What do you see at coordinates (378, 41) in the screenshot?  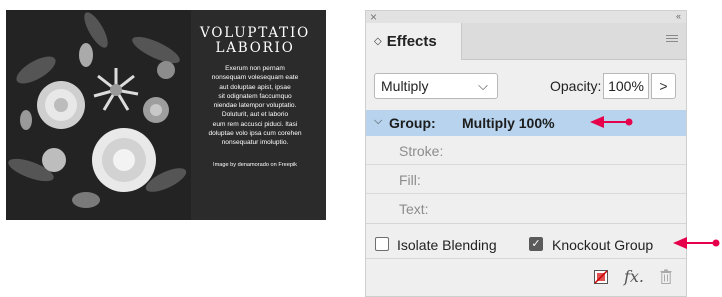 I see `tab-expand-icon: ◇` at bounding box center [378, 41].